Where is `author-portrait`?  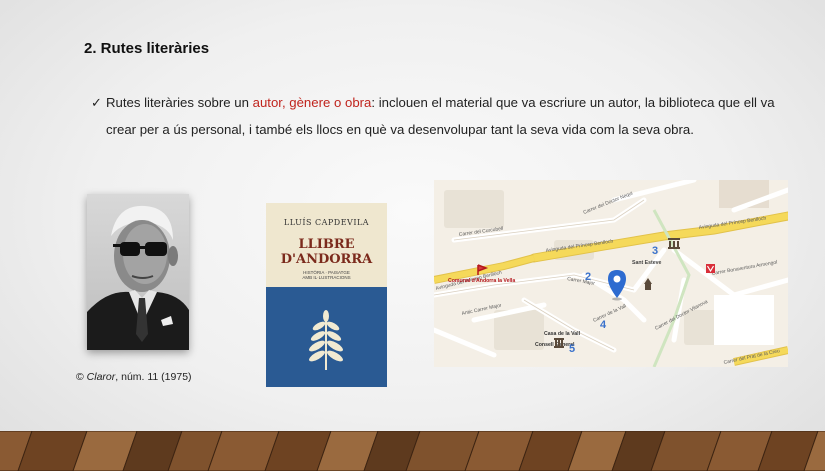
author-portrait is located at coordinates (138, 272).